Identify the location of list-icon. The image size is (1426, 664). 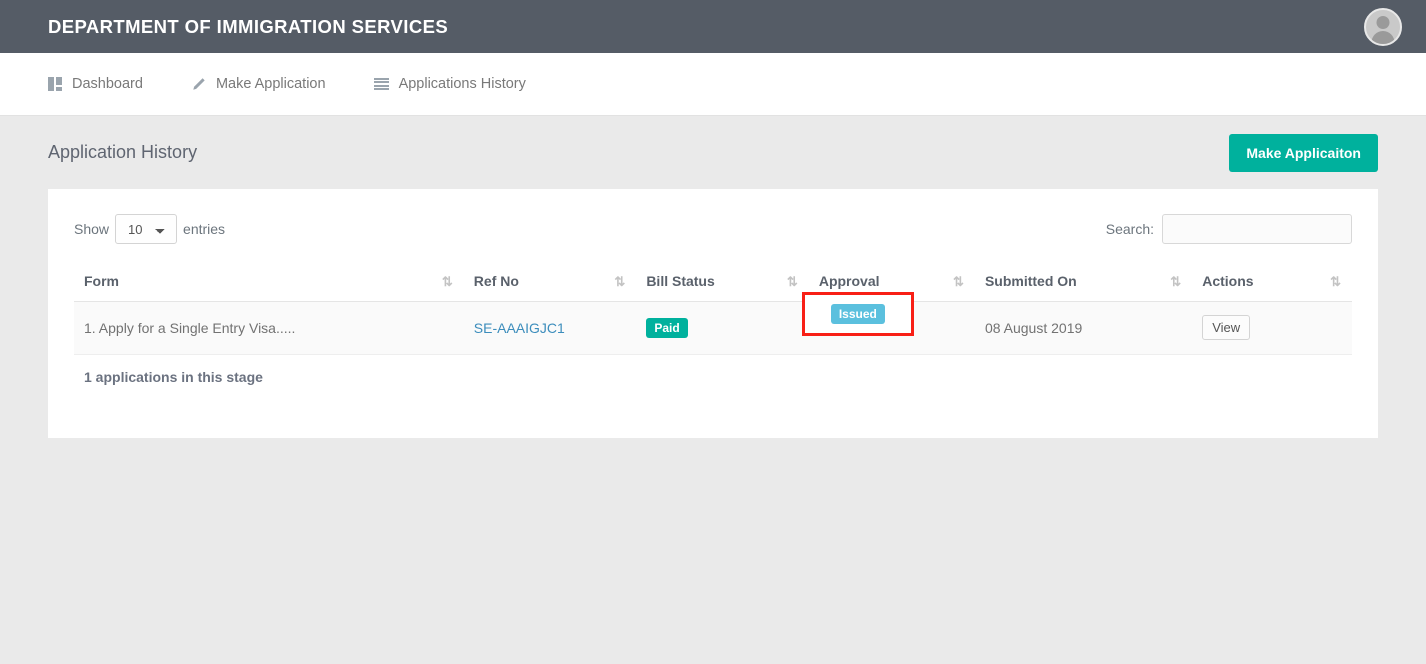
(381, 84).